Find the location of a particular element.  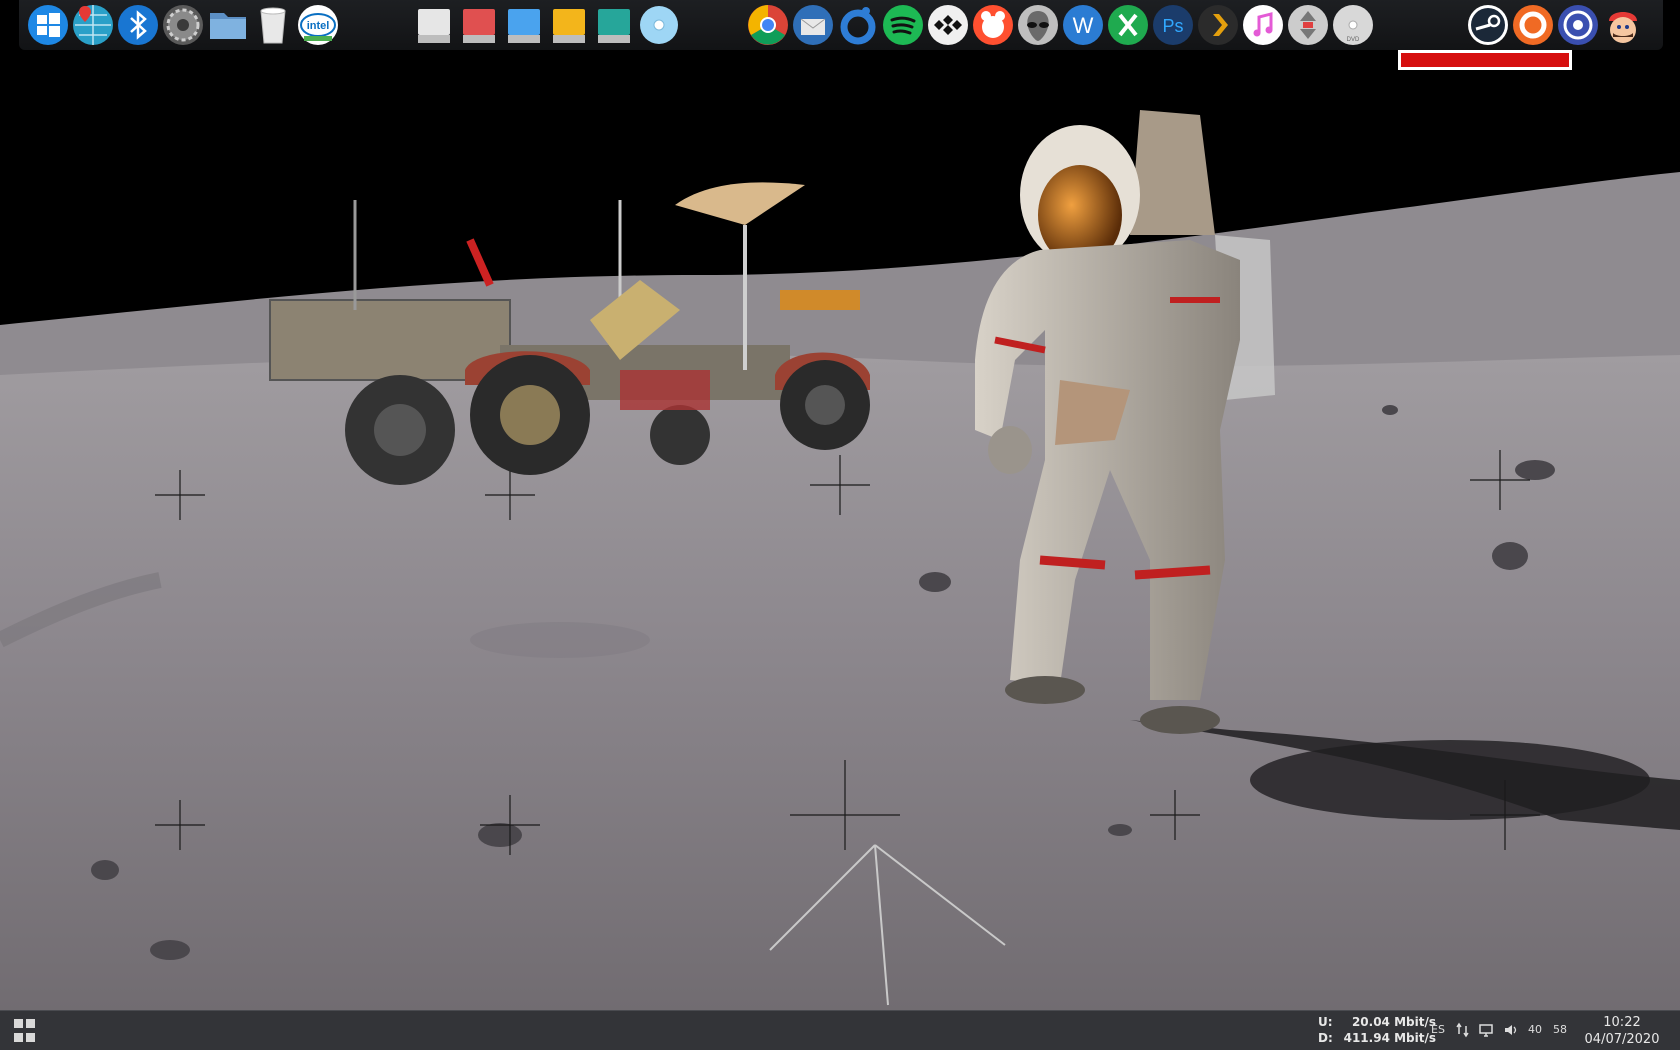

drive-red-icon is located at coordinates (478, 25).